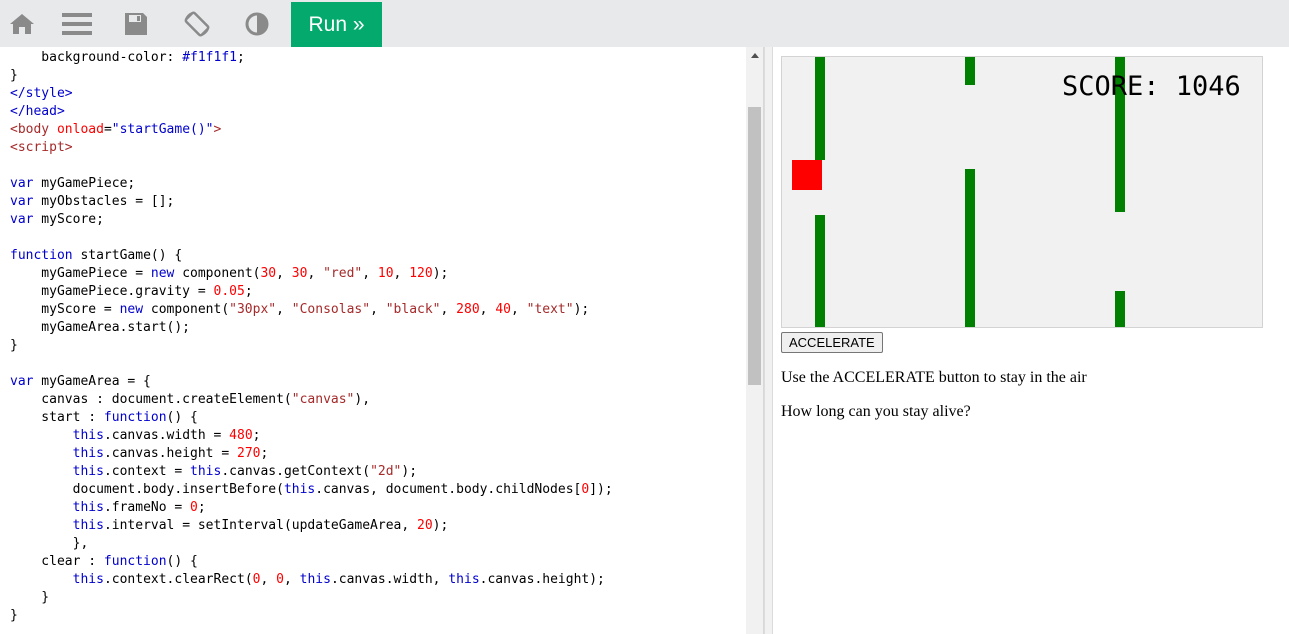 Image resolution: width=1289 pixels, height=634 pixels. I want to click on code-token: ;, so click(240, 57).